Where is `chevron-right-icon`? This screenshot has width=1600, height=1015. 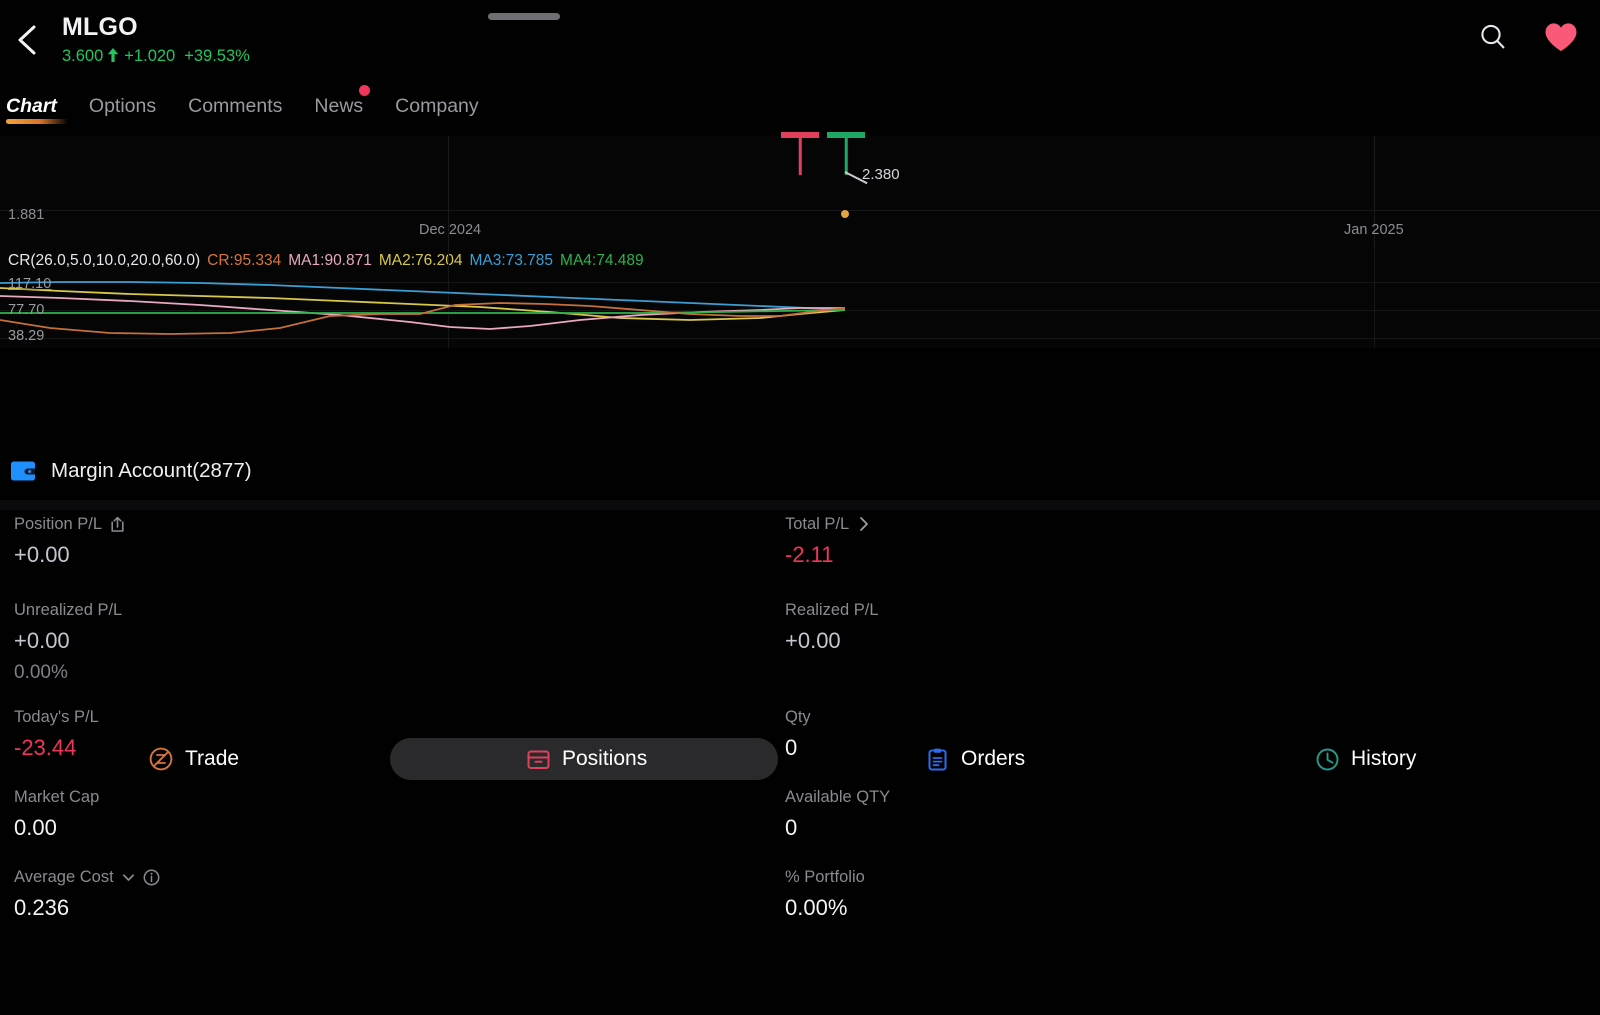
chevron-right-icon is located at coordinates (864, 524).